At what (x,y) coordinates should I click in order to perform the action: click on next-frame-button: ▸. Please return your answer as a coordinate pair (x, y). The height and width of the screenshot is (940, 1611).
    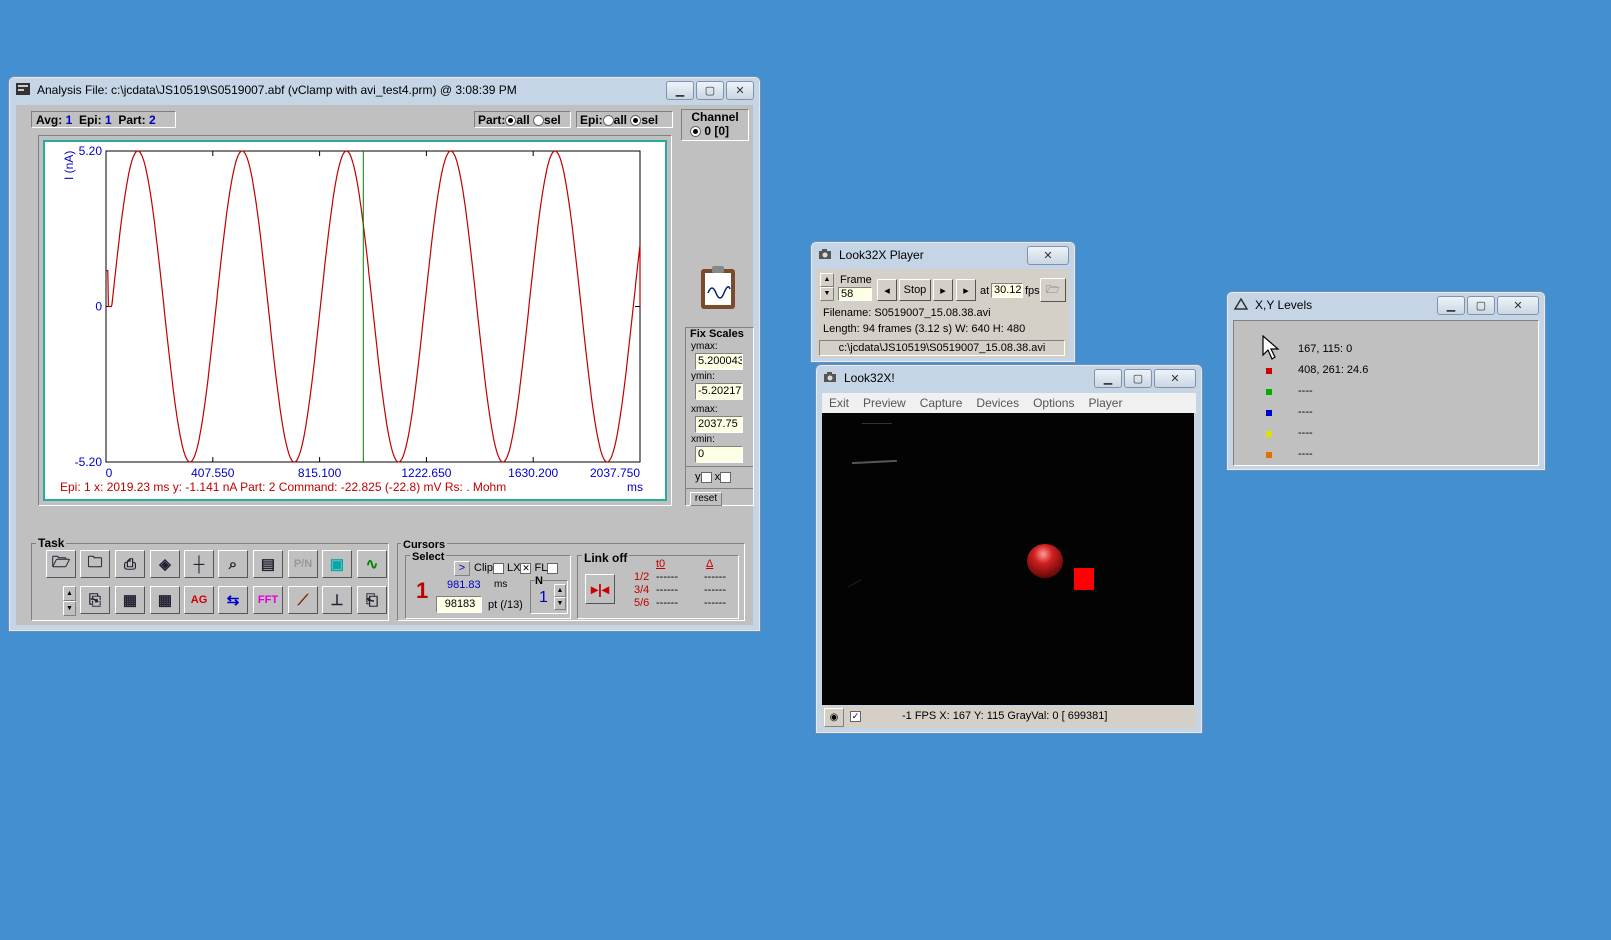
    Looking at the image, I should click on (943, 290).